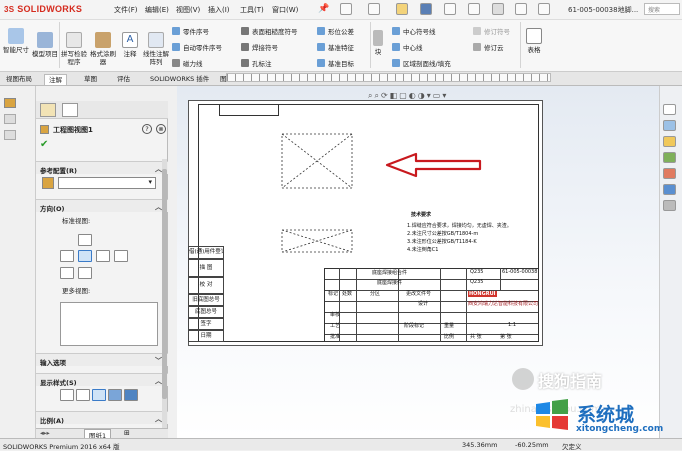  I want to click on centerline-button: 中心线, so click(407, 47).